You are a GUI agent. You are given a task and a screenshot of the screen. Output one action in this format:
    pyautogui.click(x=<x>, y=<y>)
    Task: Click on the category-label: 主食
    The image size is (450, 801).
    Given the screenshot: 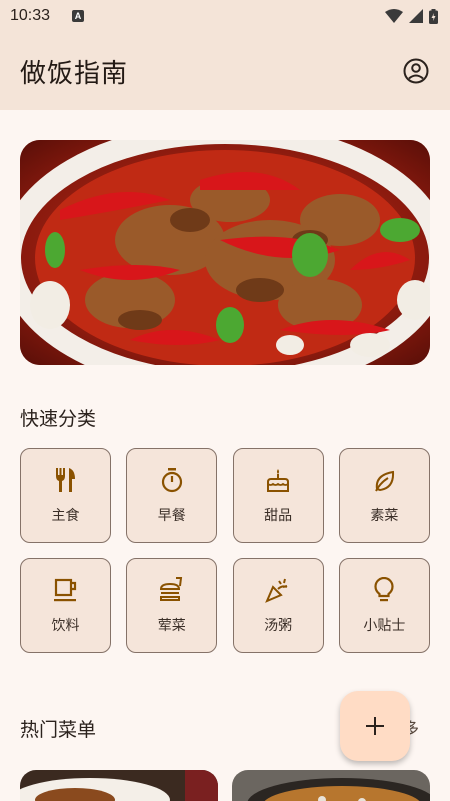 What is the action you would take?
    pyautogui.click(x=65, y=515)
    